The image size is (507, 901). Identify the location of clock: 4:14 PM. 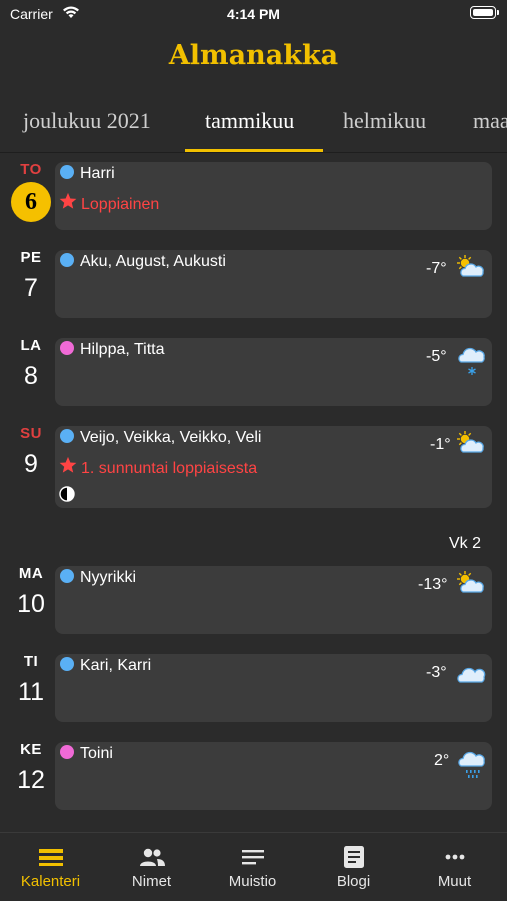
(253, 14).